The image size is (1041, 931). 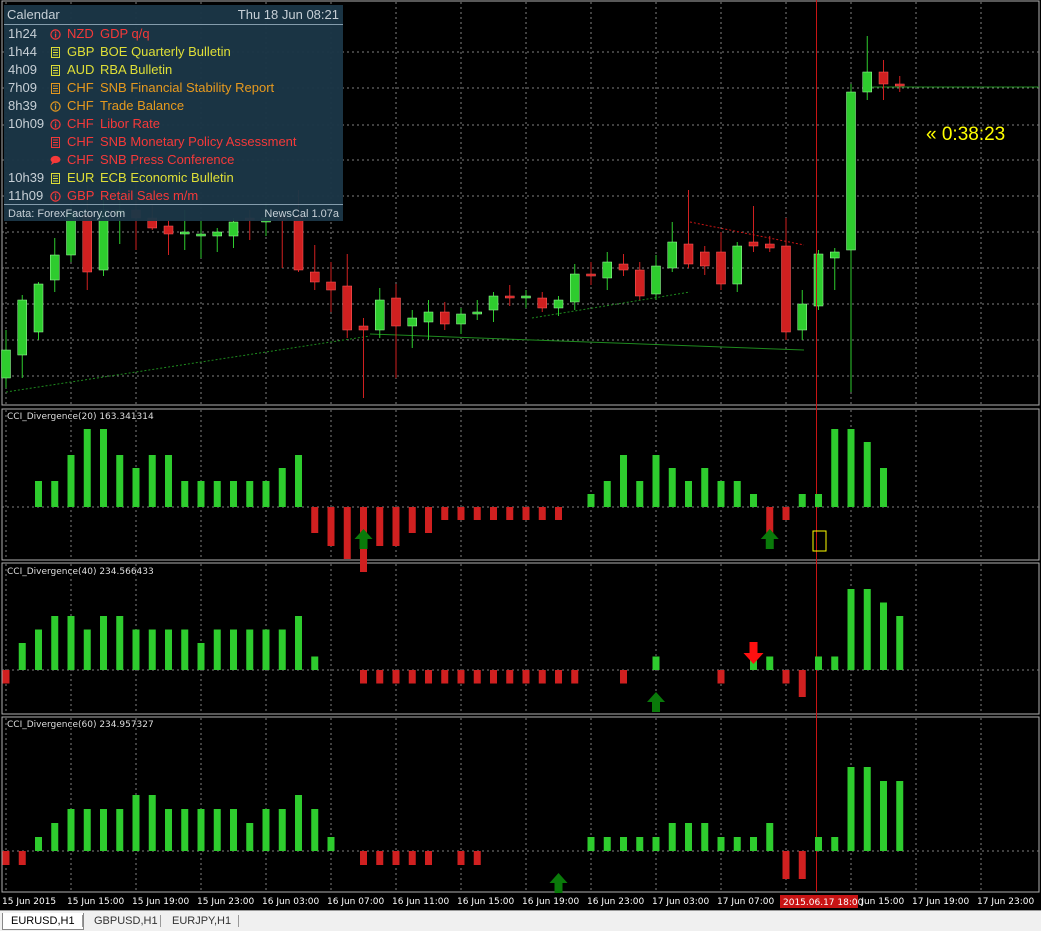 What do you see at coordinates (173, 178) in the screenshot?
I see `calendar-event: 10h39 EUR ECB Economic Bulletin` at bounding box center [173, 178].